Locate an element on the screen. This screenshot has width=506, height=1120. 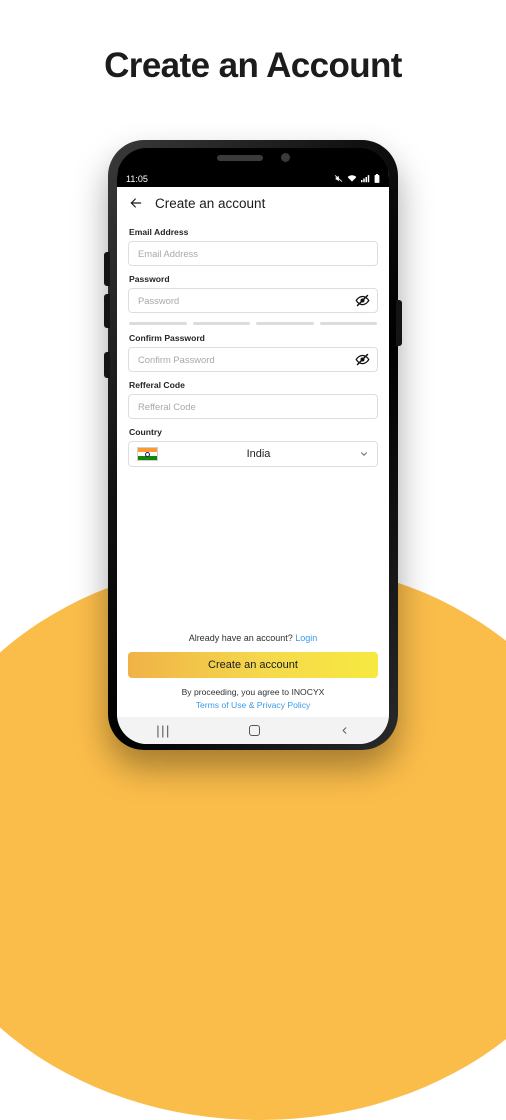
password-field-label: Password is located at coordinates (149, 279).